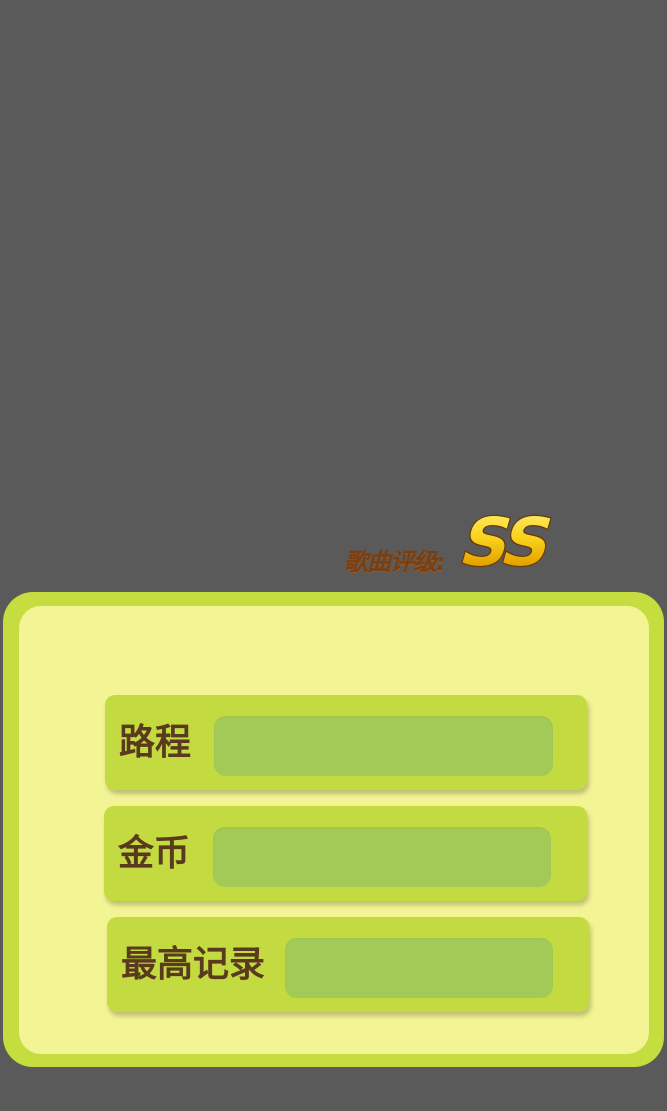  What do you see at coordinates (383, 746) in the screenshot?
I see `distance-value` at bounding box center [383, 746].